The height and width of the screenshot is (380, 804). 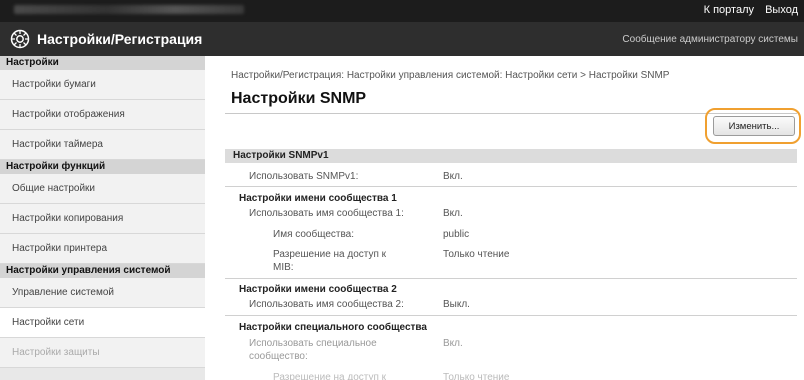 What do you see at coordinates (102, 63) in the screenshot?
I see `sidebar-section-settings: Настройки` at bounding box center [102, 63].